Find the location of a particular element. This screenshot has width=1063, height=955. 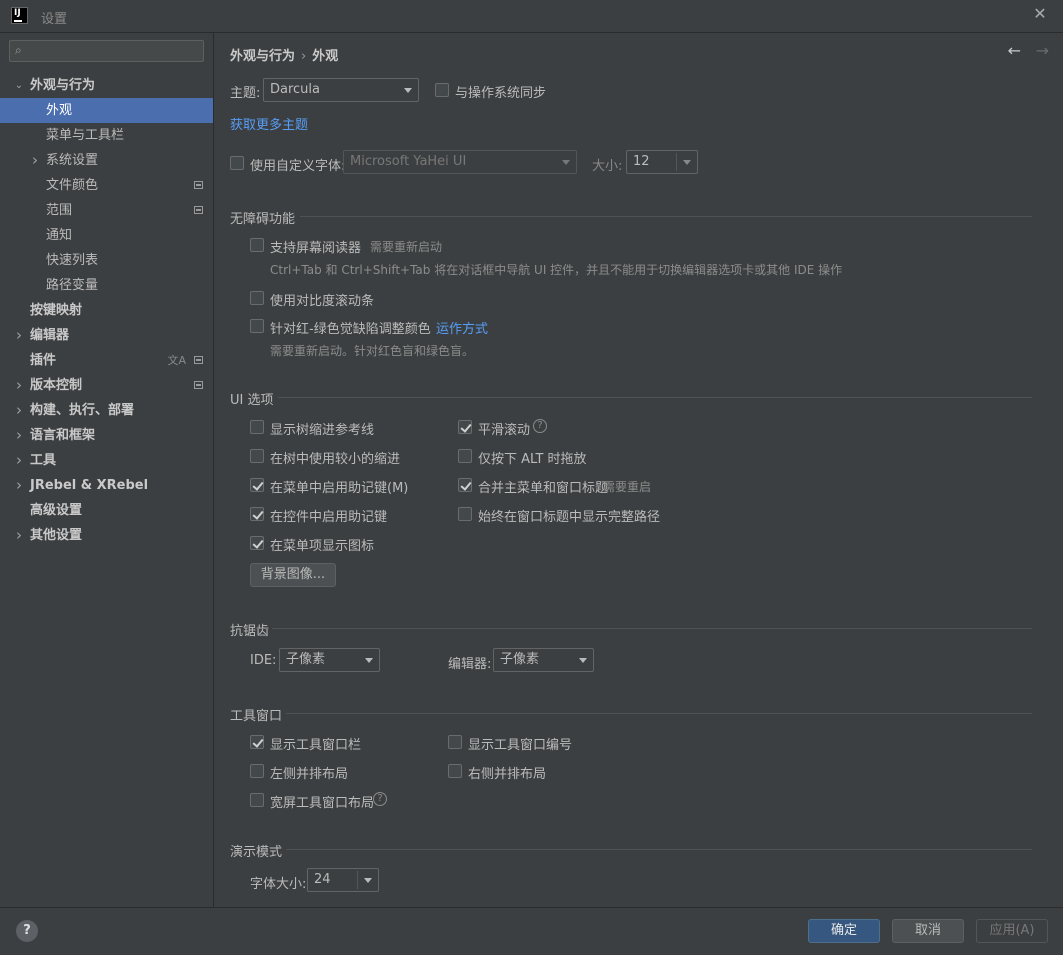

presentation-section-title: 演示模式 is located at coordinates (256, 852).